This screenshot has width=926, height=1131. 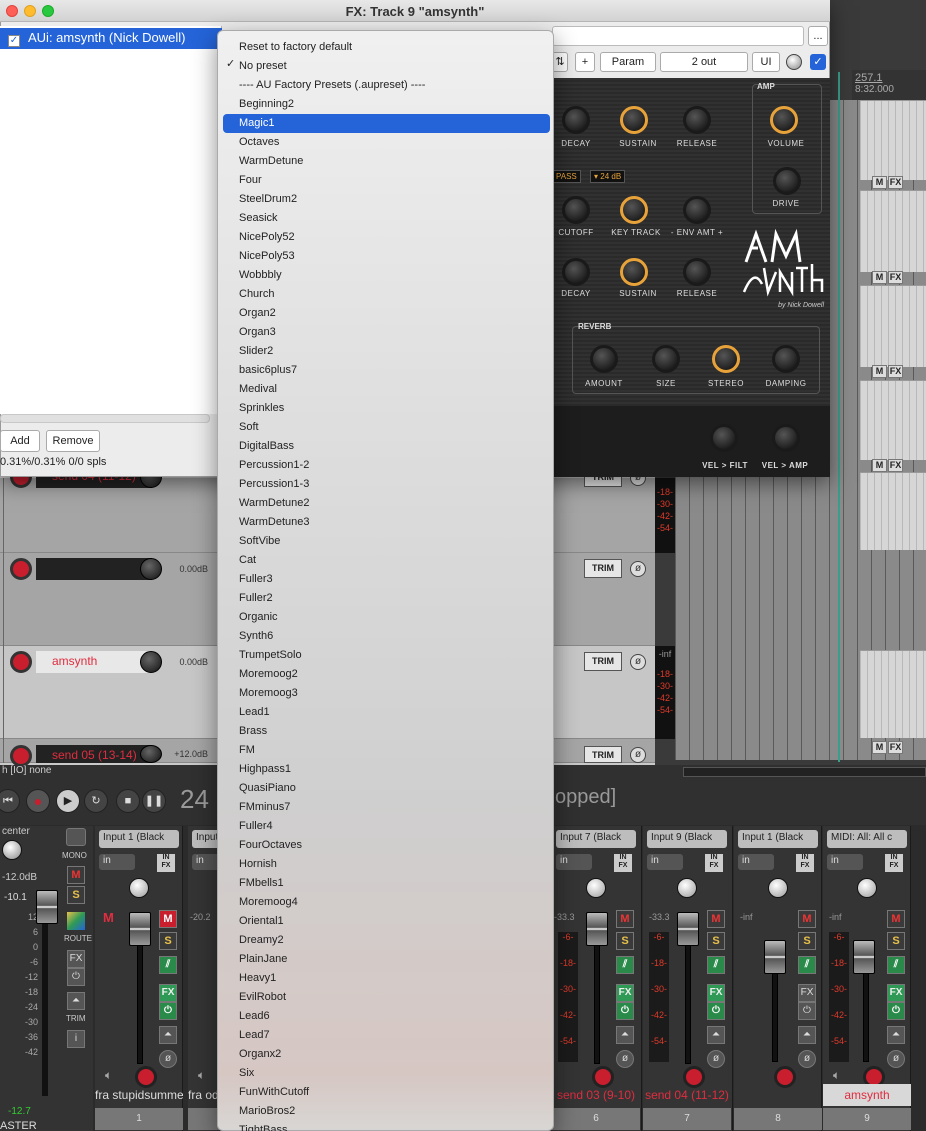 I want to click on menu-item-preset: Percussion1-2, so click(x=404, y=465).